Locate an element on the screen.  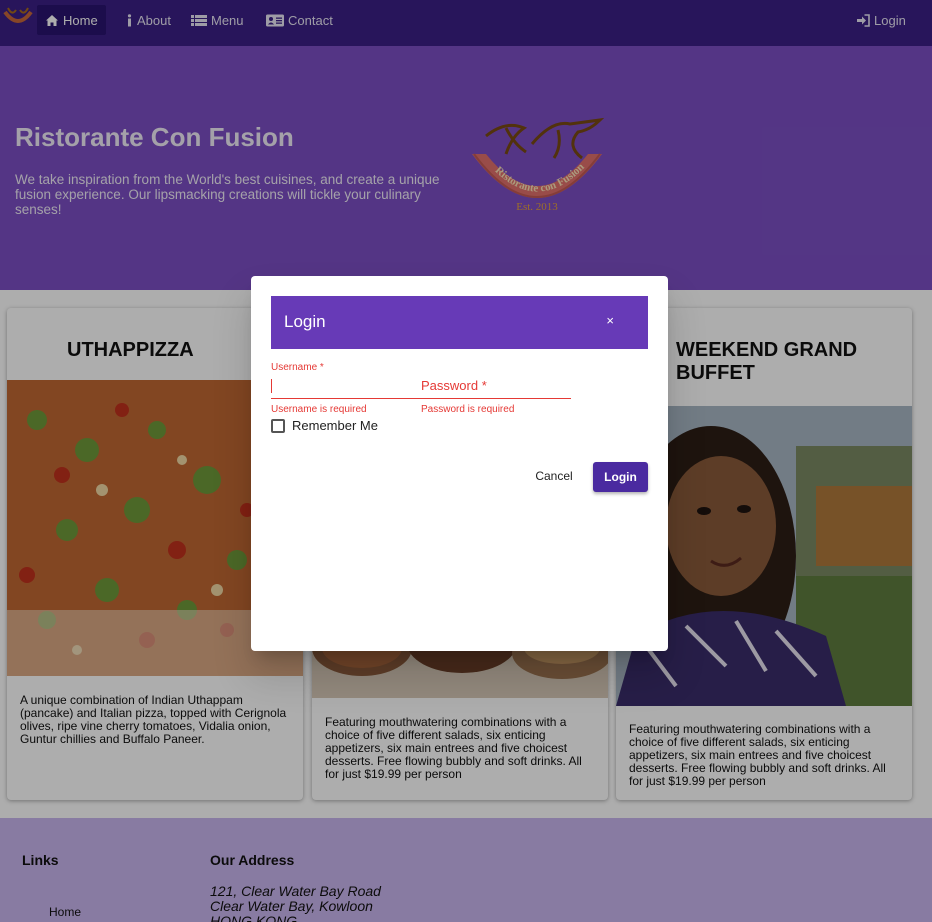
close-button: × is located at coordinates (610, 320).